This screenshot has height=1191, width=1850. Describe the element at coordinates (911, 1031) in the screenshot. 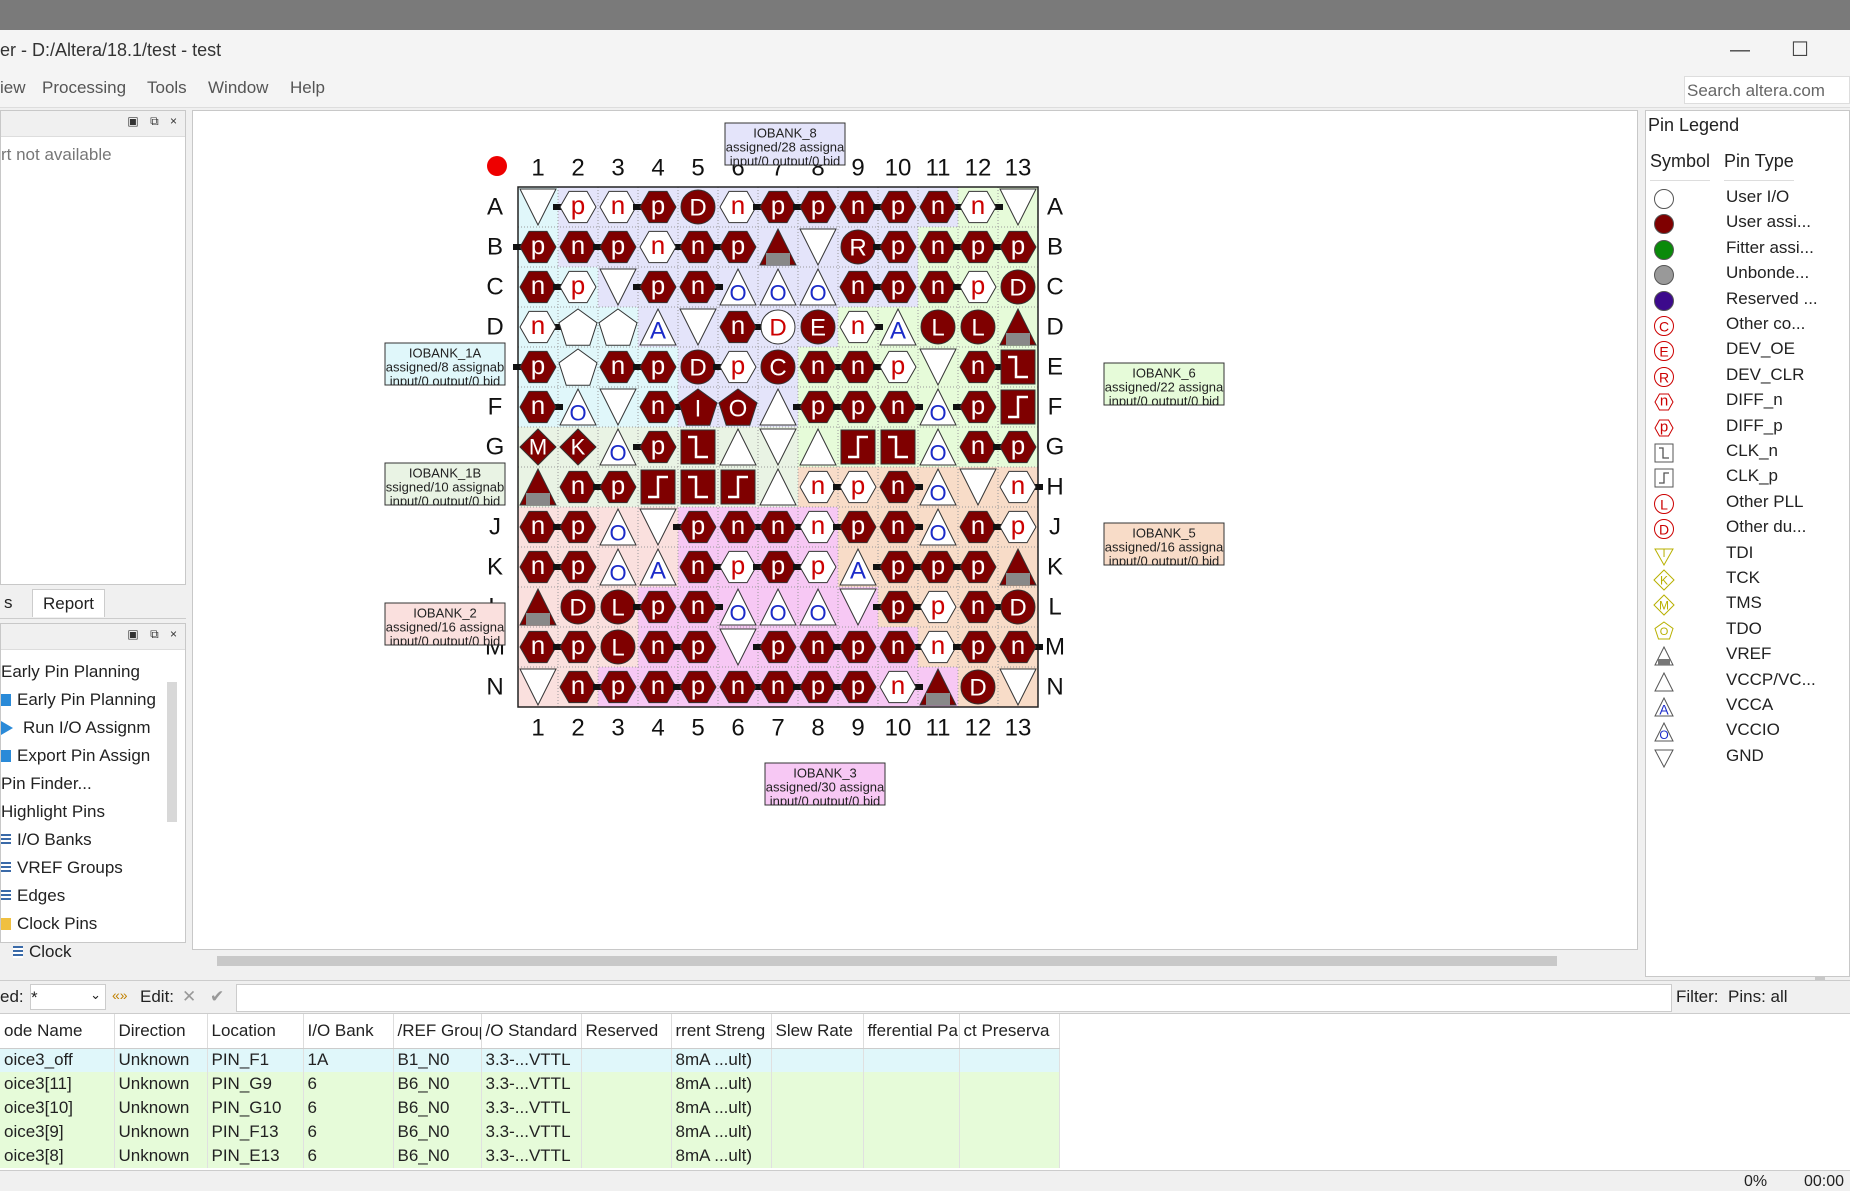

I see `column-header: fferential Pa` at that location.